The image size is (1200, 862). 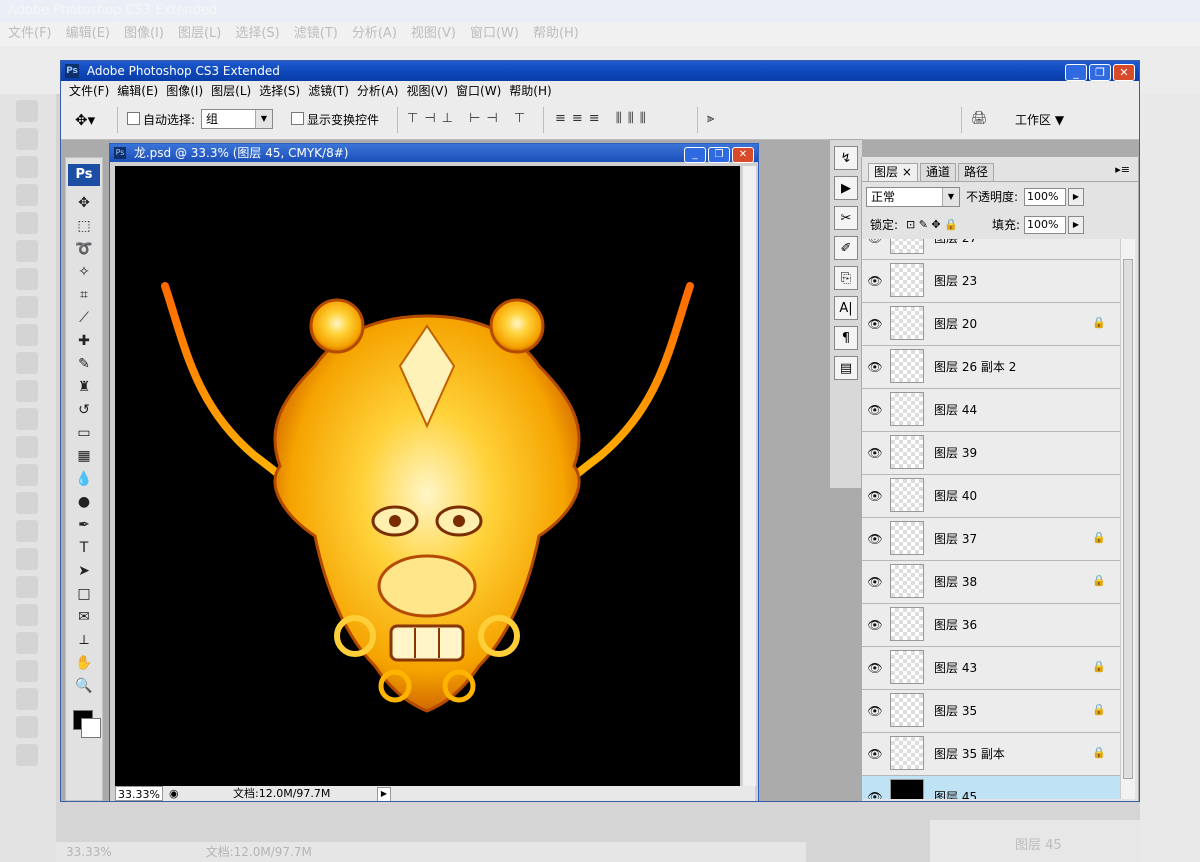 I want to click on doc-restore-button: ❐, so click(x=719, y=155).